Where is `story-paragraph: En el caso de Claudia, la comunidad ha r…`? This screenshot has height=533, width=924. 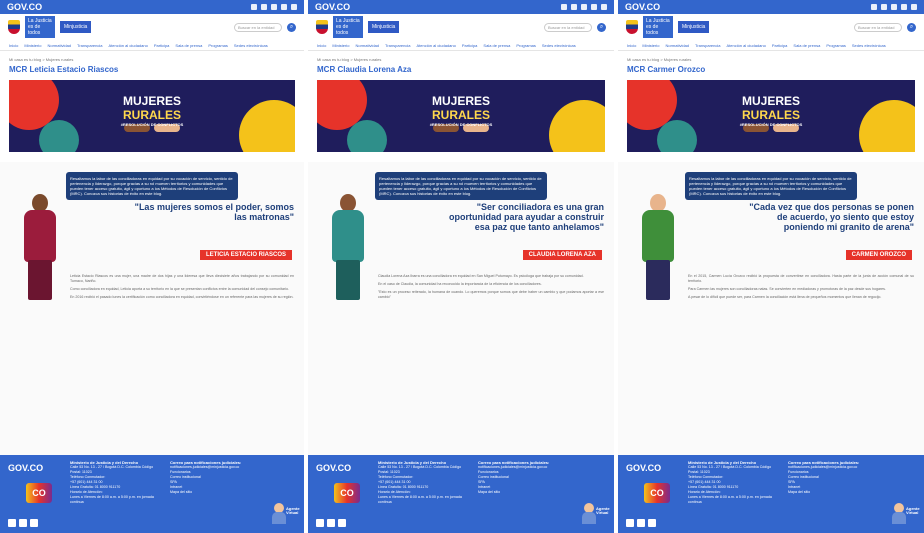
story-paragraph: En el caso de Claudia, la comunidad ha r… is located at coordinates (460, 284).